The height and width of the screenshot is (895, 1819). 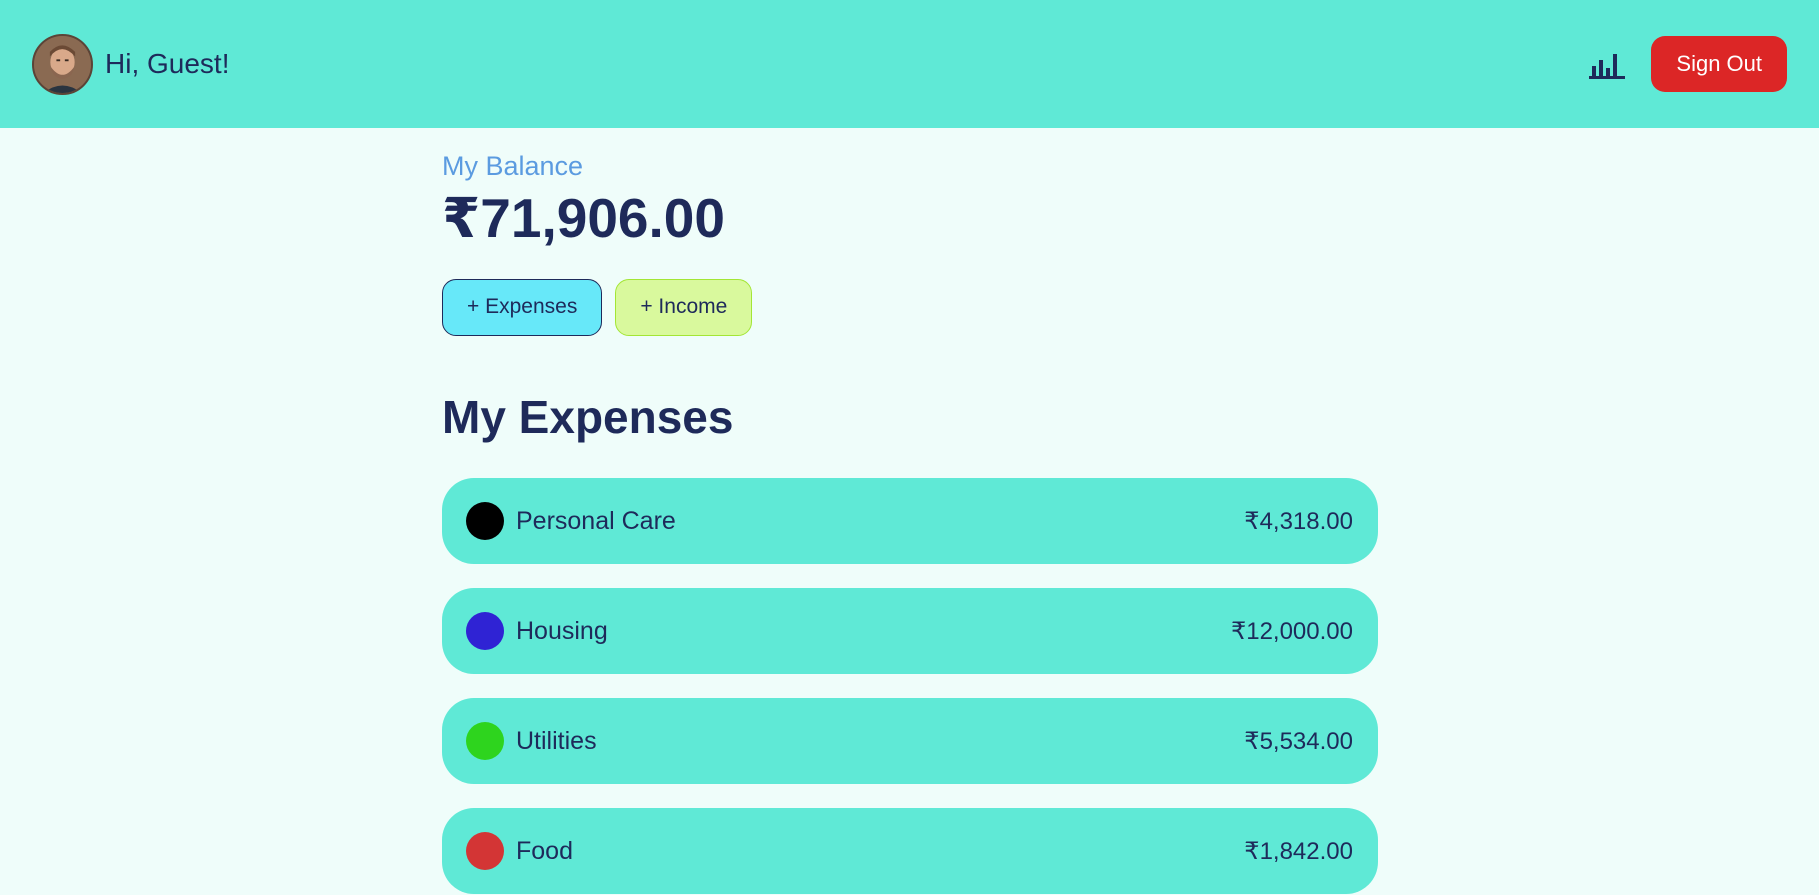 What do you see at coordinates (167, 63) in the screenshot?
I see `greeting-text: Hi, Guest!` at bounding box center [167, 63].